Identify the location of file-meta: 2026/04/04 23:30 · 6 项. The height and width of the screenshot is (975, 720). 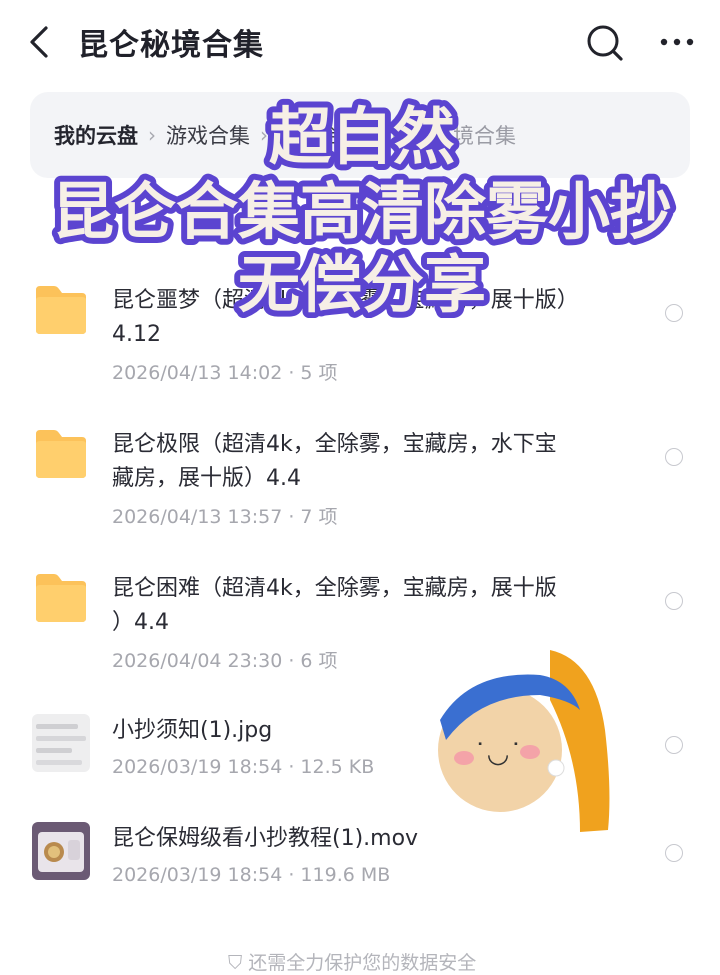
(225, 661).